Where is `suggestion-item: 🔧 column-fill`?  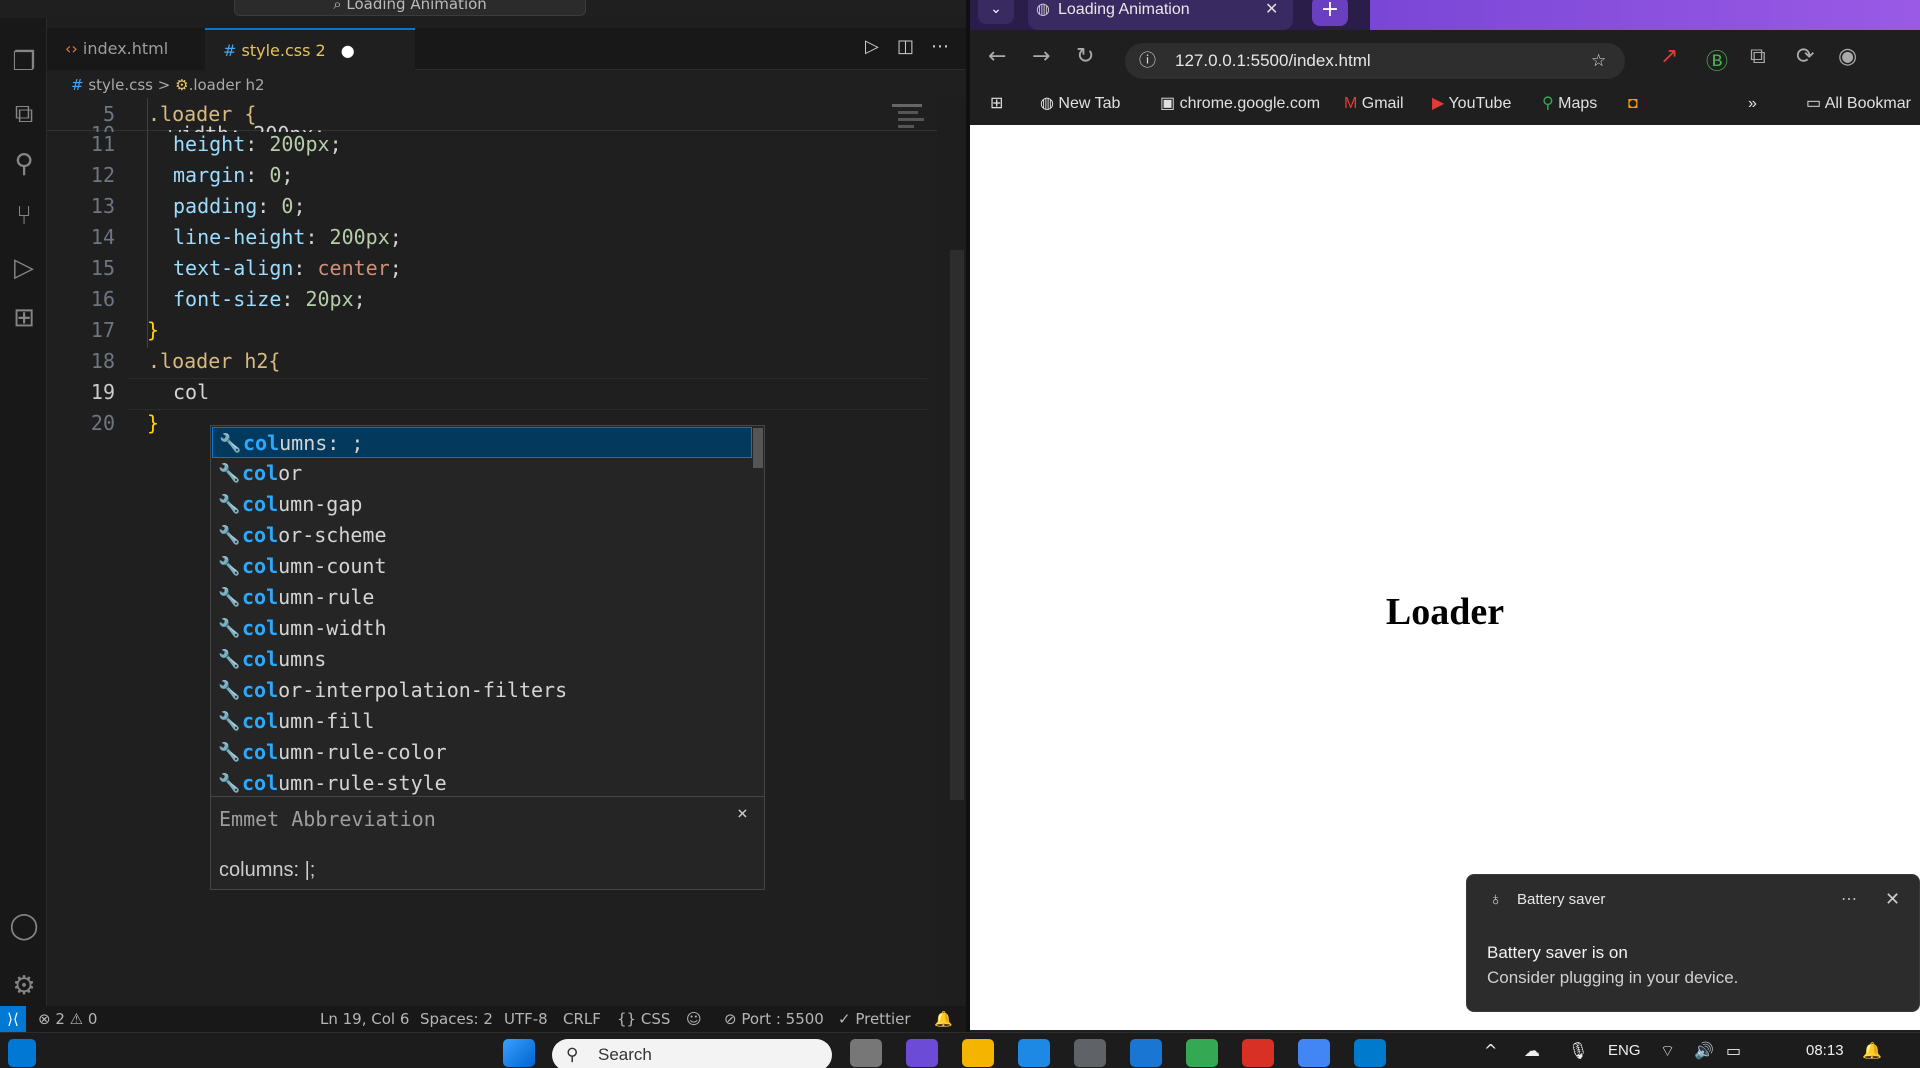 suggestion-item: 🔧 column-fill is located at coordinates (482, 721).